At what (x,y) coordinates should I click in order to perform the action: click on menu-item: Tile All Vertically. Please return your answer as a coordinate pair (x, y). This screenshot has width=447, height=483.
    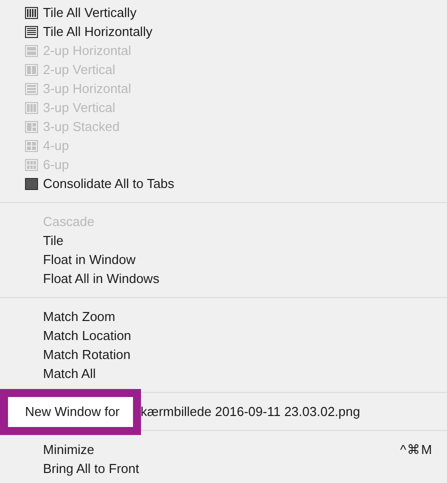
    Looking at the image, I should click on (223, 12).